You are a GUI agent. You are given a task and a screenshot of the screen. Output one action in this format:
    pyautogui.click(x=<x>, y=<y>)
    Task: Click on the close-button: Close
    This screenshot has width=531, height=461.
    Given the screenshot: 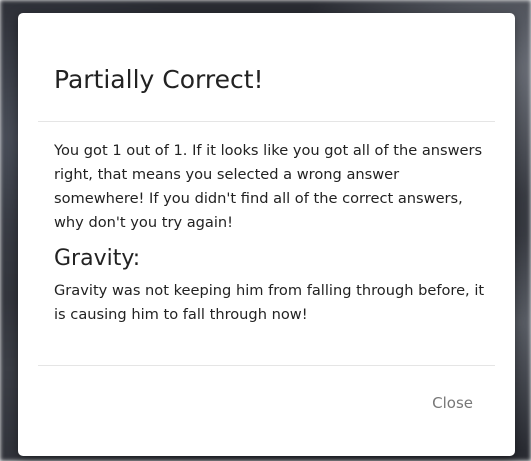 What is the action you would take?
    pyautogui.click(x=452, y=403)
    